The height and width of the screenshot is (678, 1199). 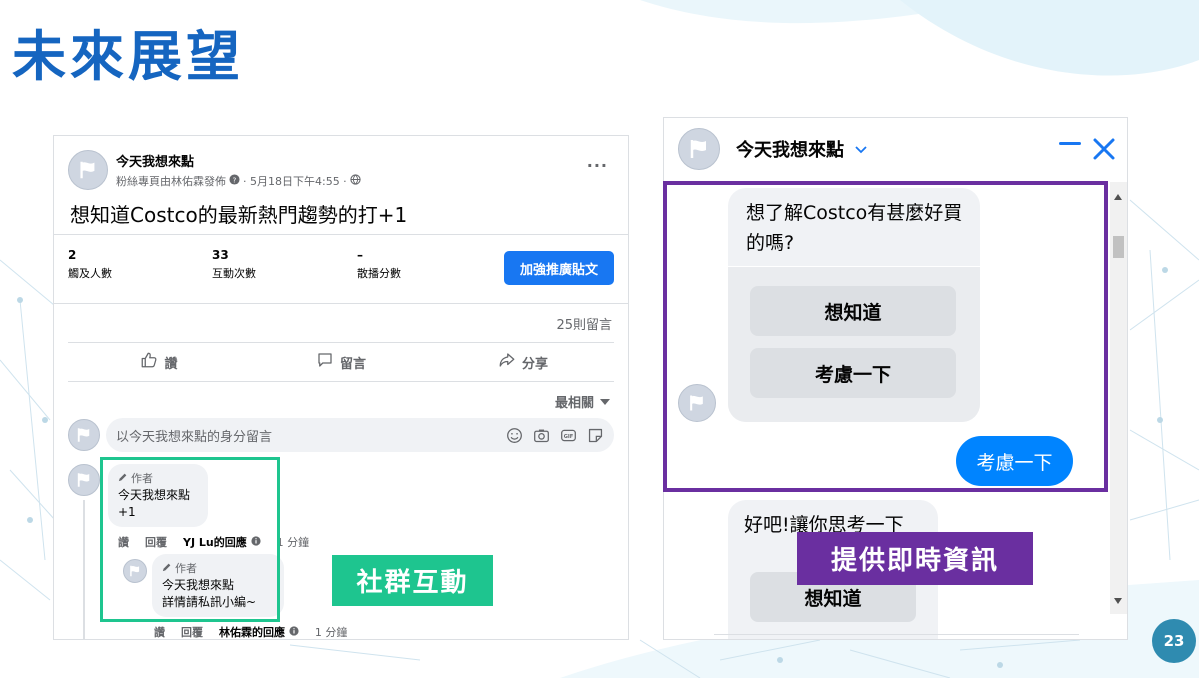 I want to click on share-label: 分享, so click(x=534, y=364).